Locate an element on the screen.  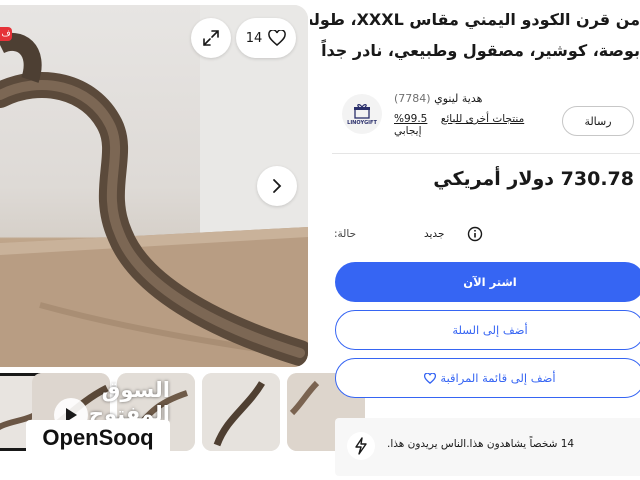
watermark-arabic: السوق المفتوح is located at coordinates (129, 402).